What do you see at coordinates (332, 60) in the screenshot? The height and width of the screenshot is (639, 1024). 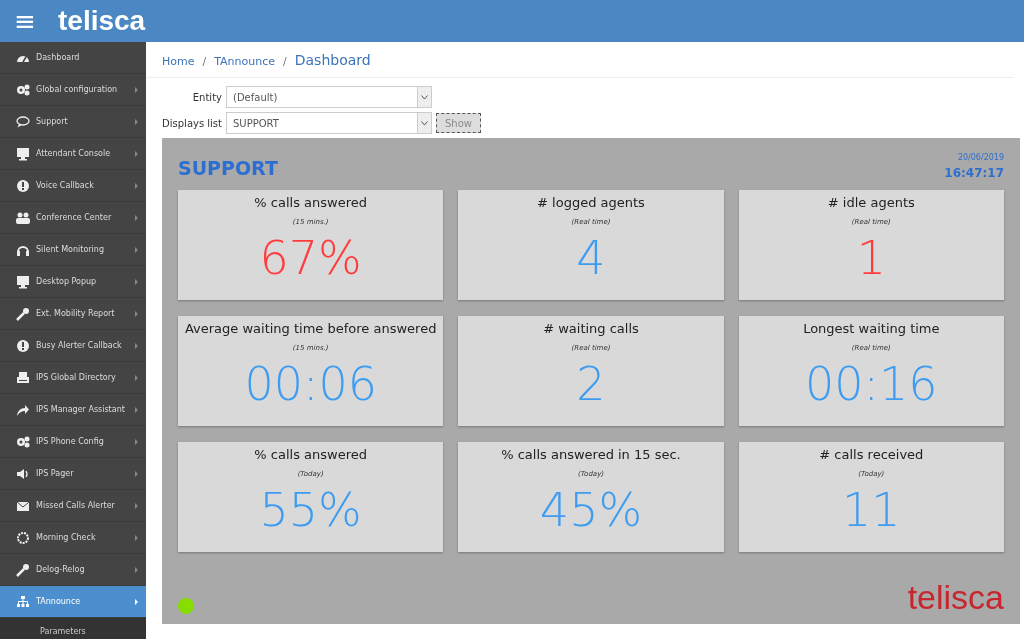 I see `breadcrumb-current: Dashboard` at bounding box center [332, 60].